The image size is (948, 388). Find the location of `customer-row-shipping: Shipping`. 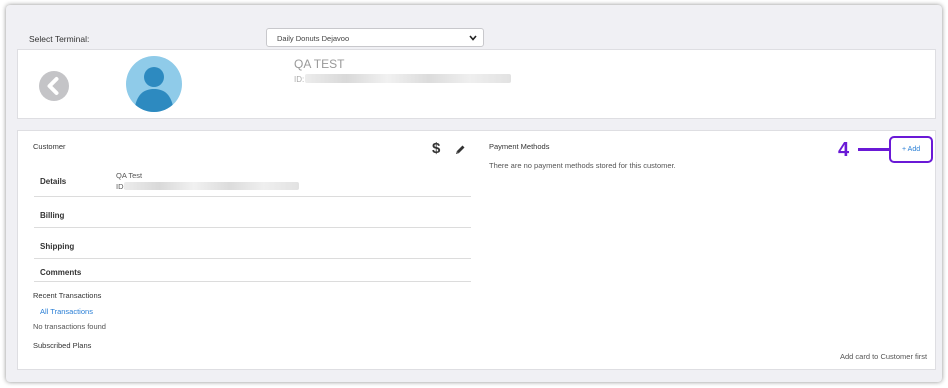

customer-row-shipping: Shipping is located at coordinates (57, 246).